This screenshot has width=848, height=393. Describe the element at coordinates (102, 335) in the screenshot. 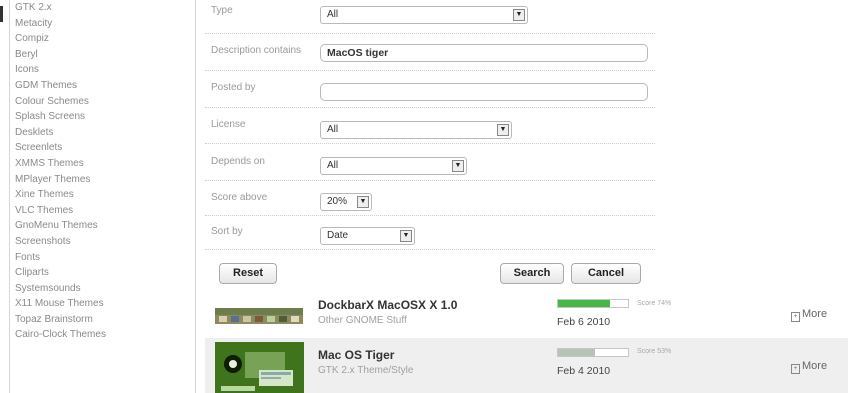

I see `sidebar-item-cairo-clock-themes: Cairo-Clock Themes` at that location.